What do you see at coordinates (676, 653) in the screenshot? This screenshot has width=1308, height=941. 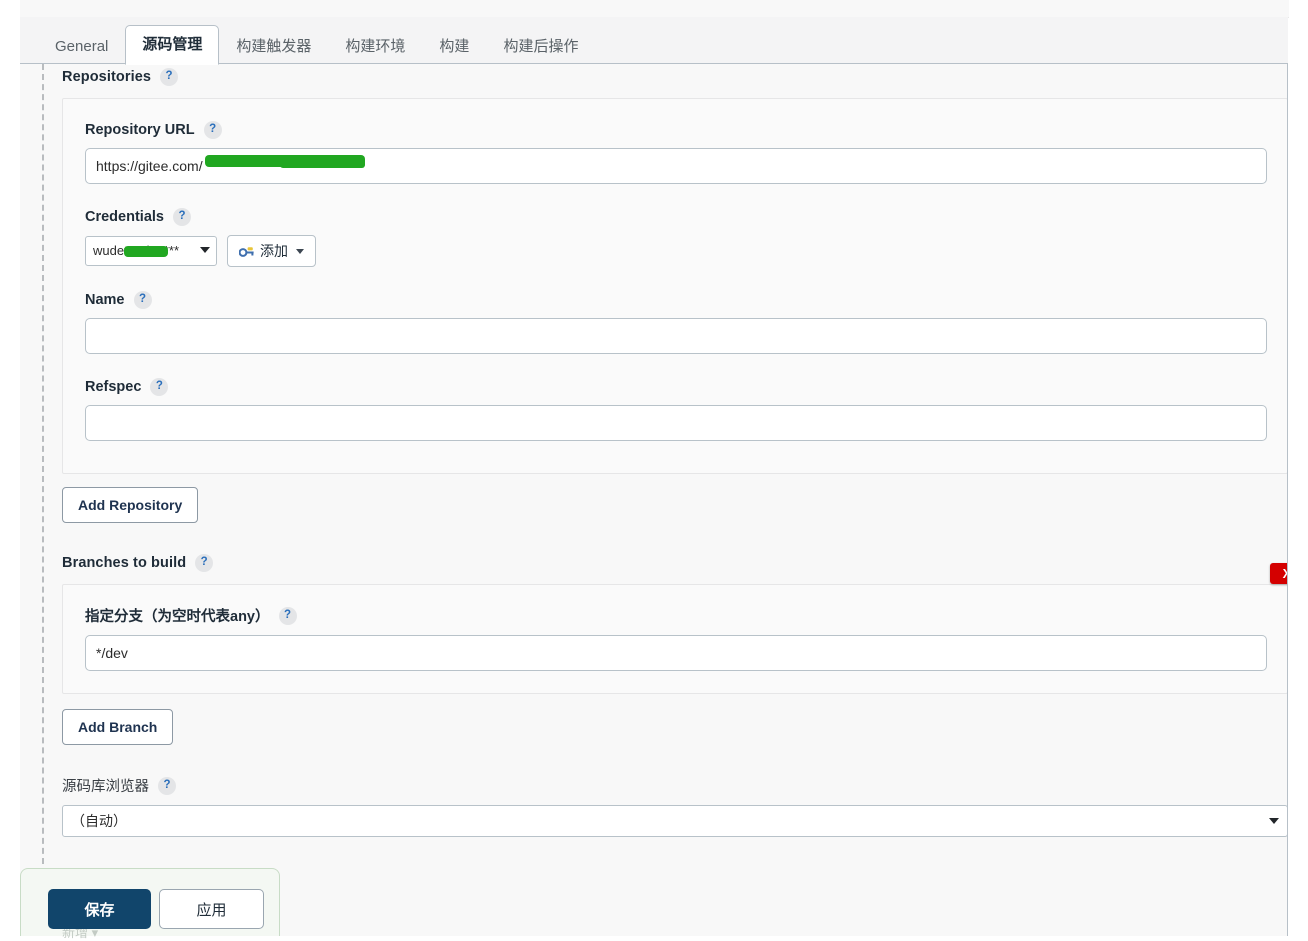 I see `branch-specifier-input` at bounding box center [676, 653].